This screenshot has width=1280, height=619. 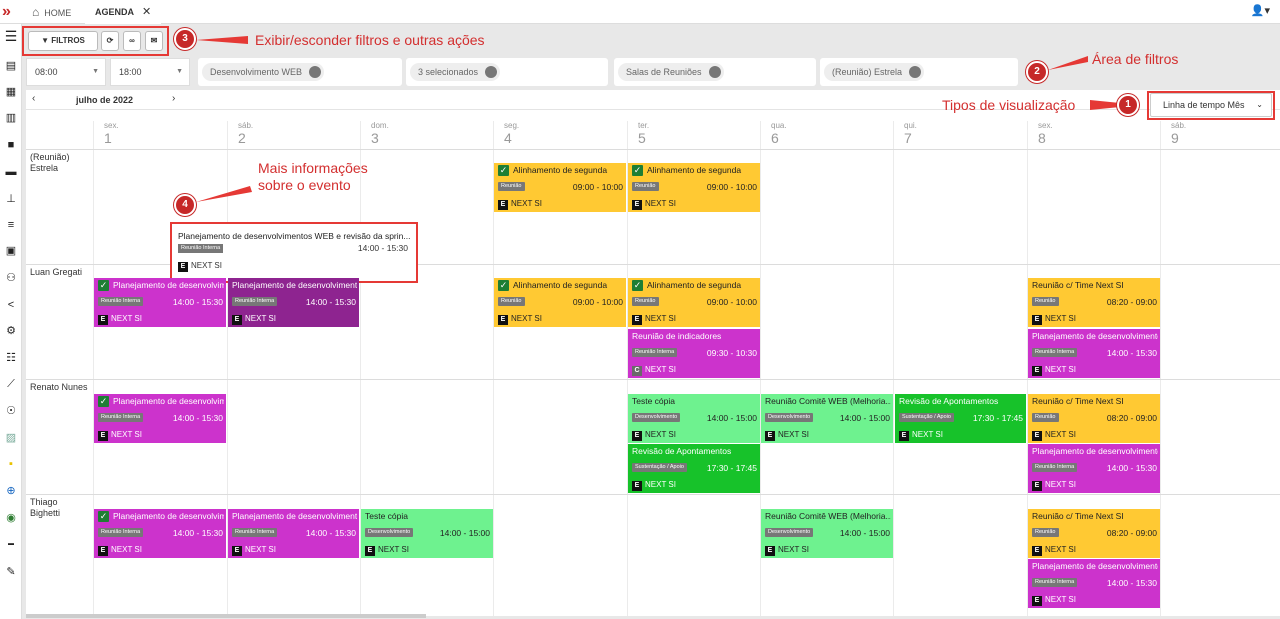 What do you see at coordinates (66, 72) in the screenshot?
I see `time-from-select: 08:00 ▼` at bounding box center [66, 72].